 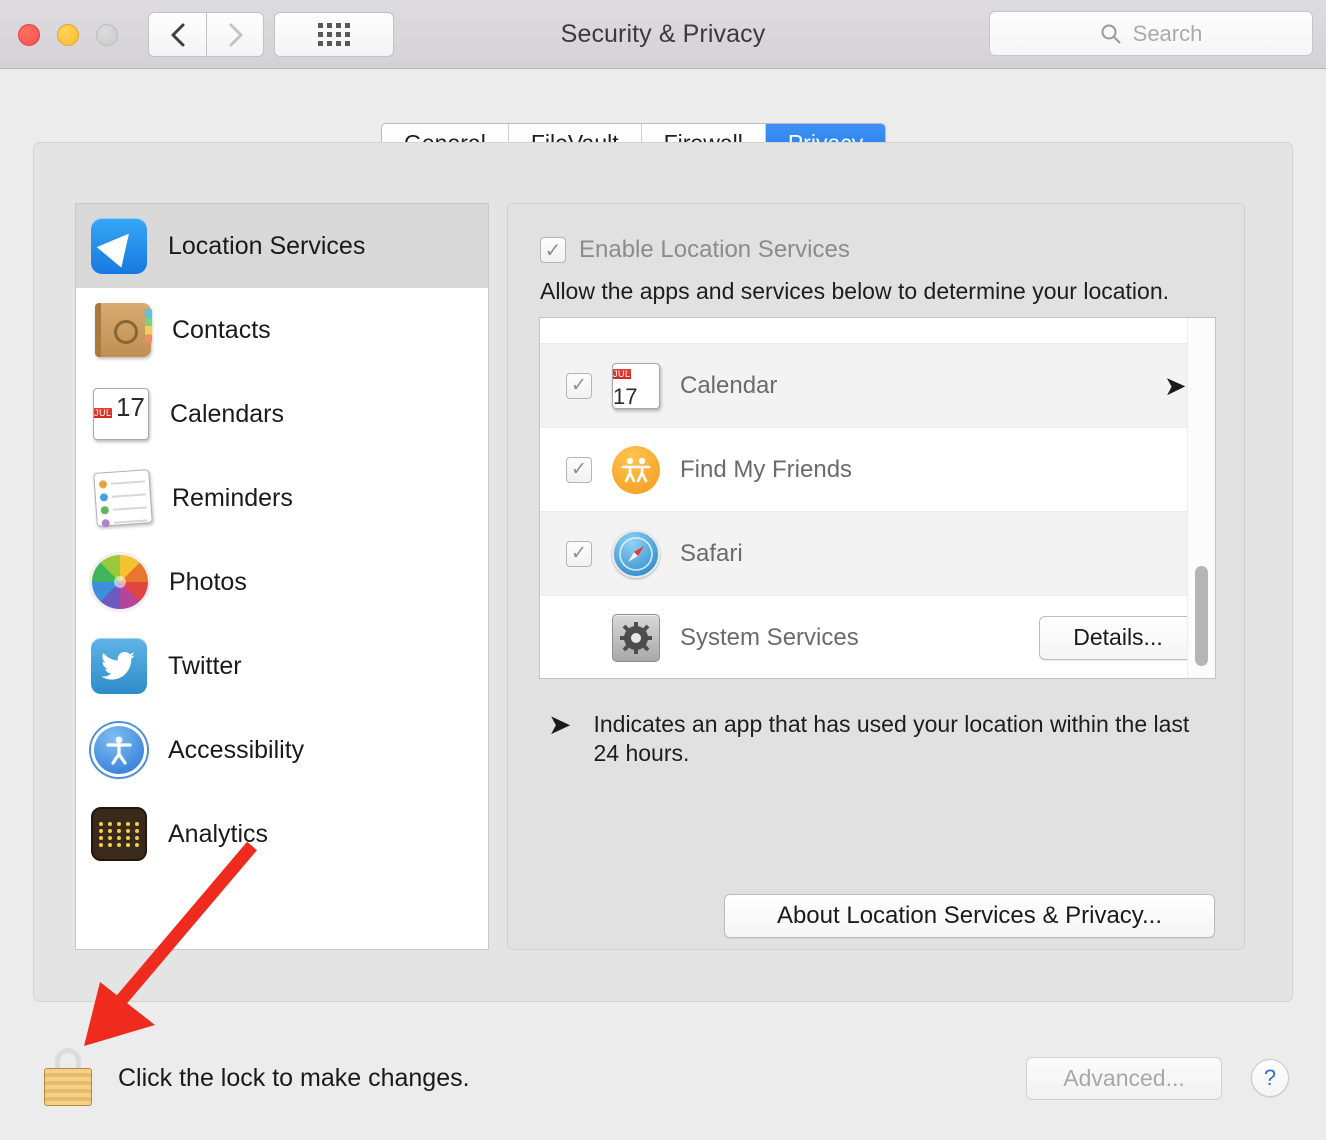 I want to click on app-list-scrollbar, so click(x=1201, y=498).